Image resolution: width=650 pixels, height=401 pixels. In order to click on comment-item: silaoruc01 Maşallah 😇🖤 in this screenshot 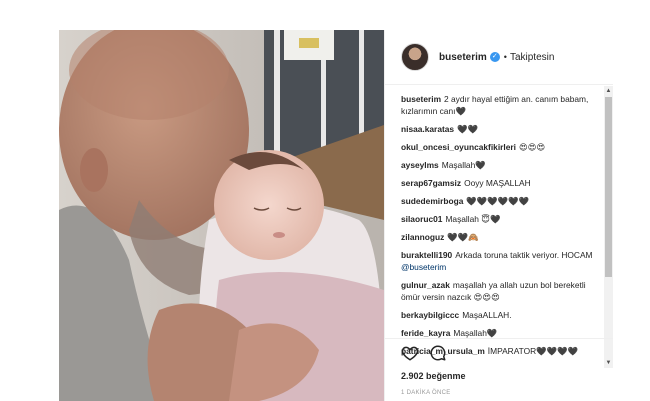, I will do `click(501, 219)`.